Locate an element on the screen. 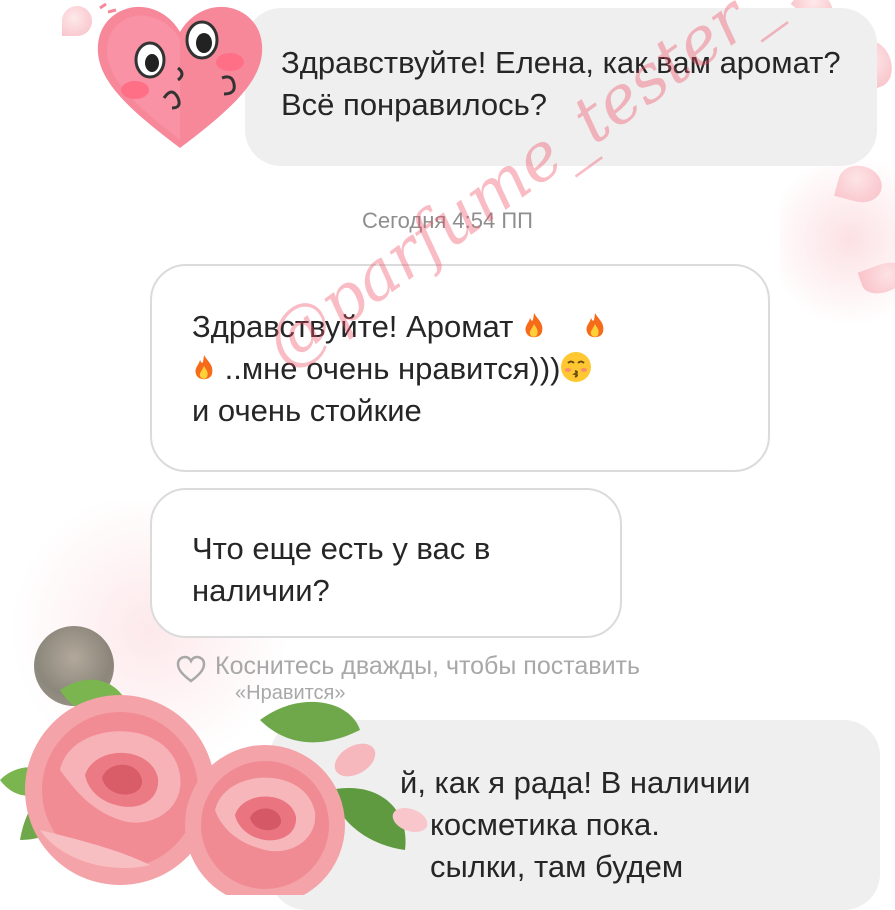  petal-decoration is located at coordinates (77, 21).